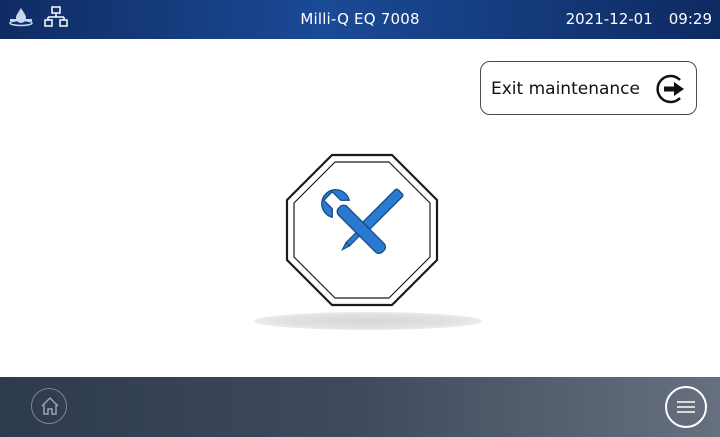  Describe the element at coordinates (690, 19) in the screenshot. I see `time-text: 09:29` at that location.